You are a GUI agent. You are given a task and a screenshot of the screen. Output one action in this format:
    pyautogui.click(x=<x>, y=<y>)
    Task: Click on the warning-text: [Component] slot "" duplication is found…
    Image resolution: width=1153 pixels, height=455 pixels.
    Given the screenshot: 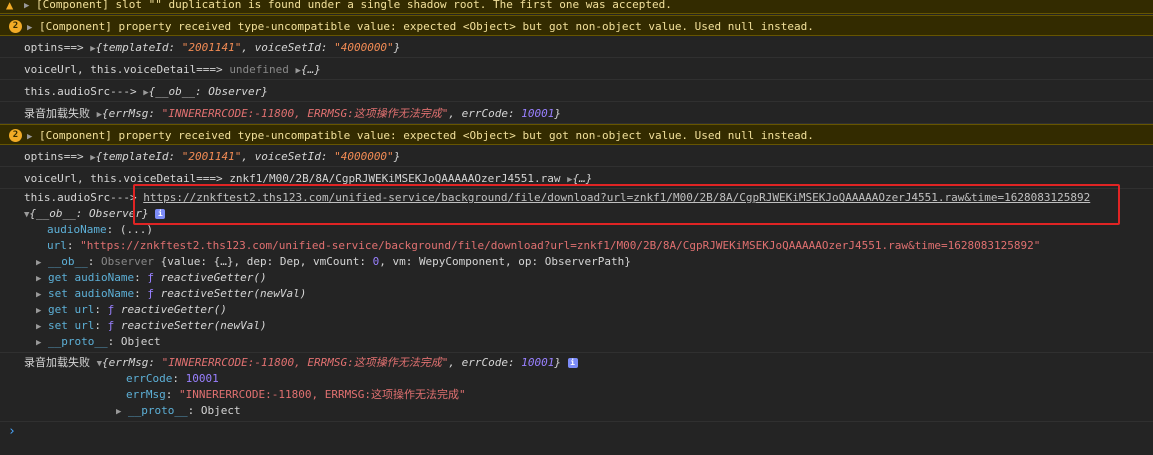 What is the action you would take?
    pyautogui.click(x=354, y=5)
    